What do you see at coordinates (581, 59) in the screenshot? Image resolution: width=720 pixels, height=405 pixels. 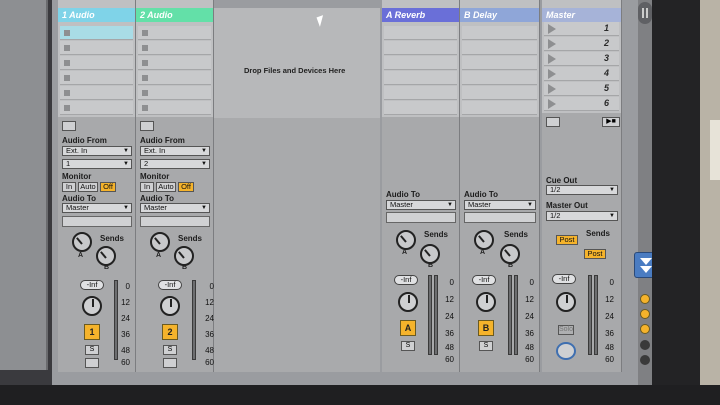 I see `scene-launch: 3` at bounding box center [581, 59].